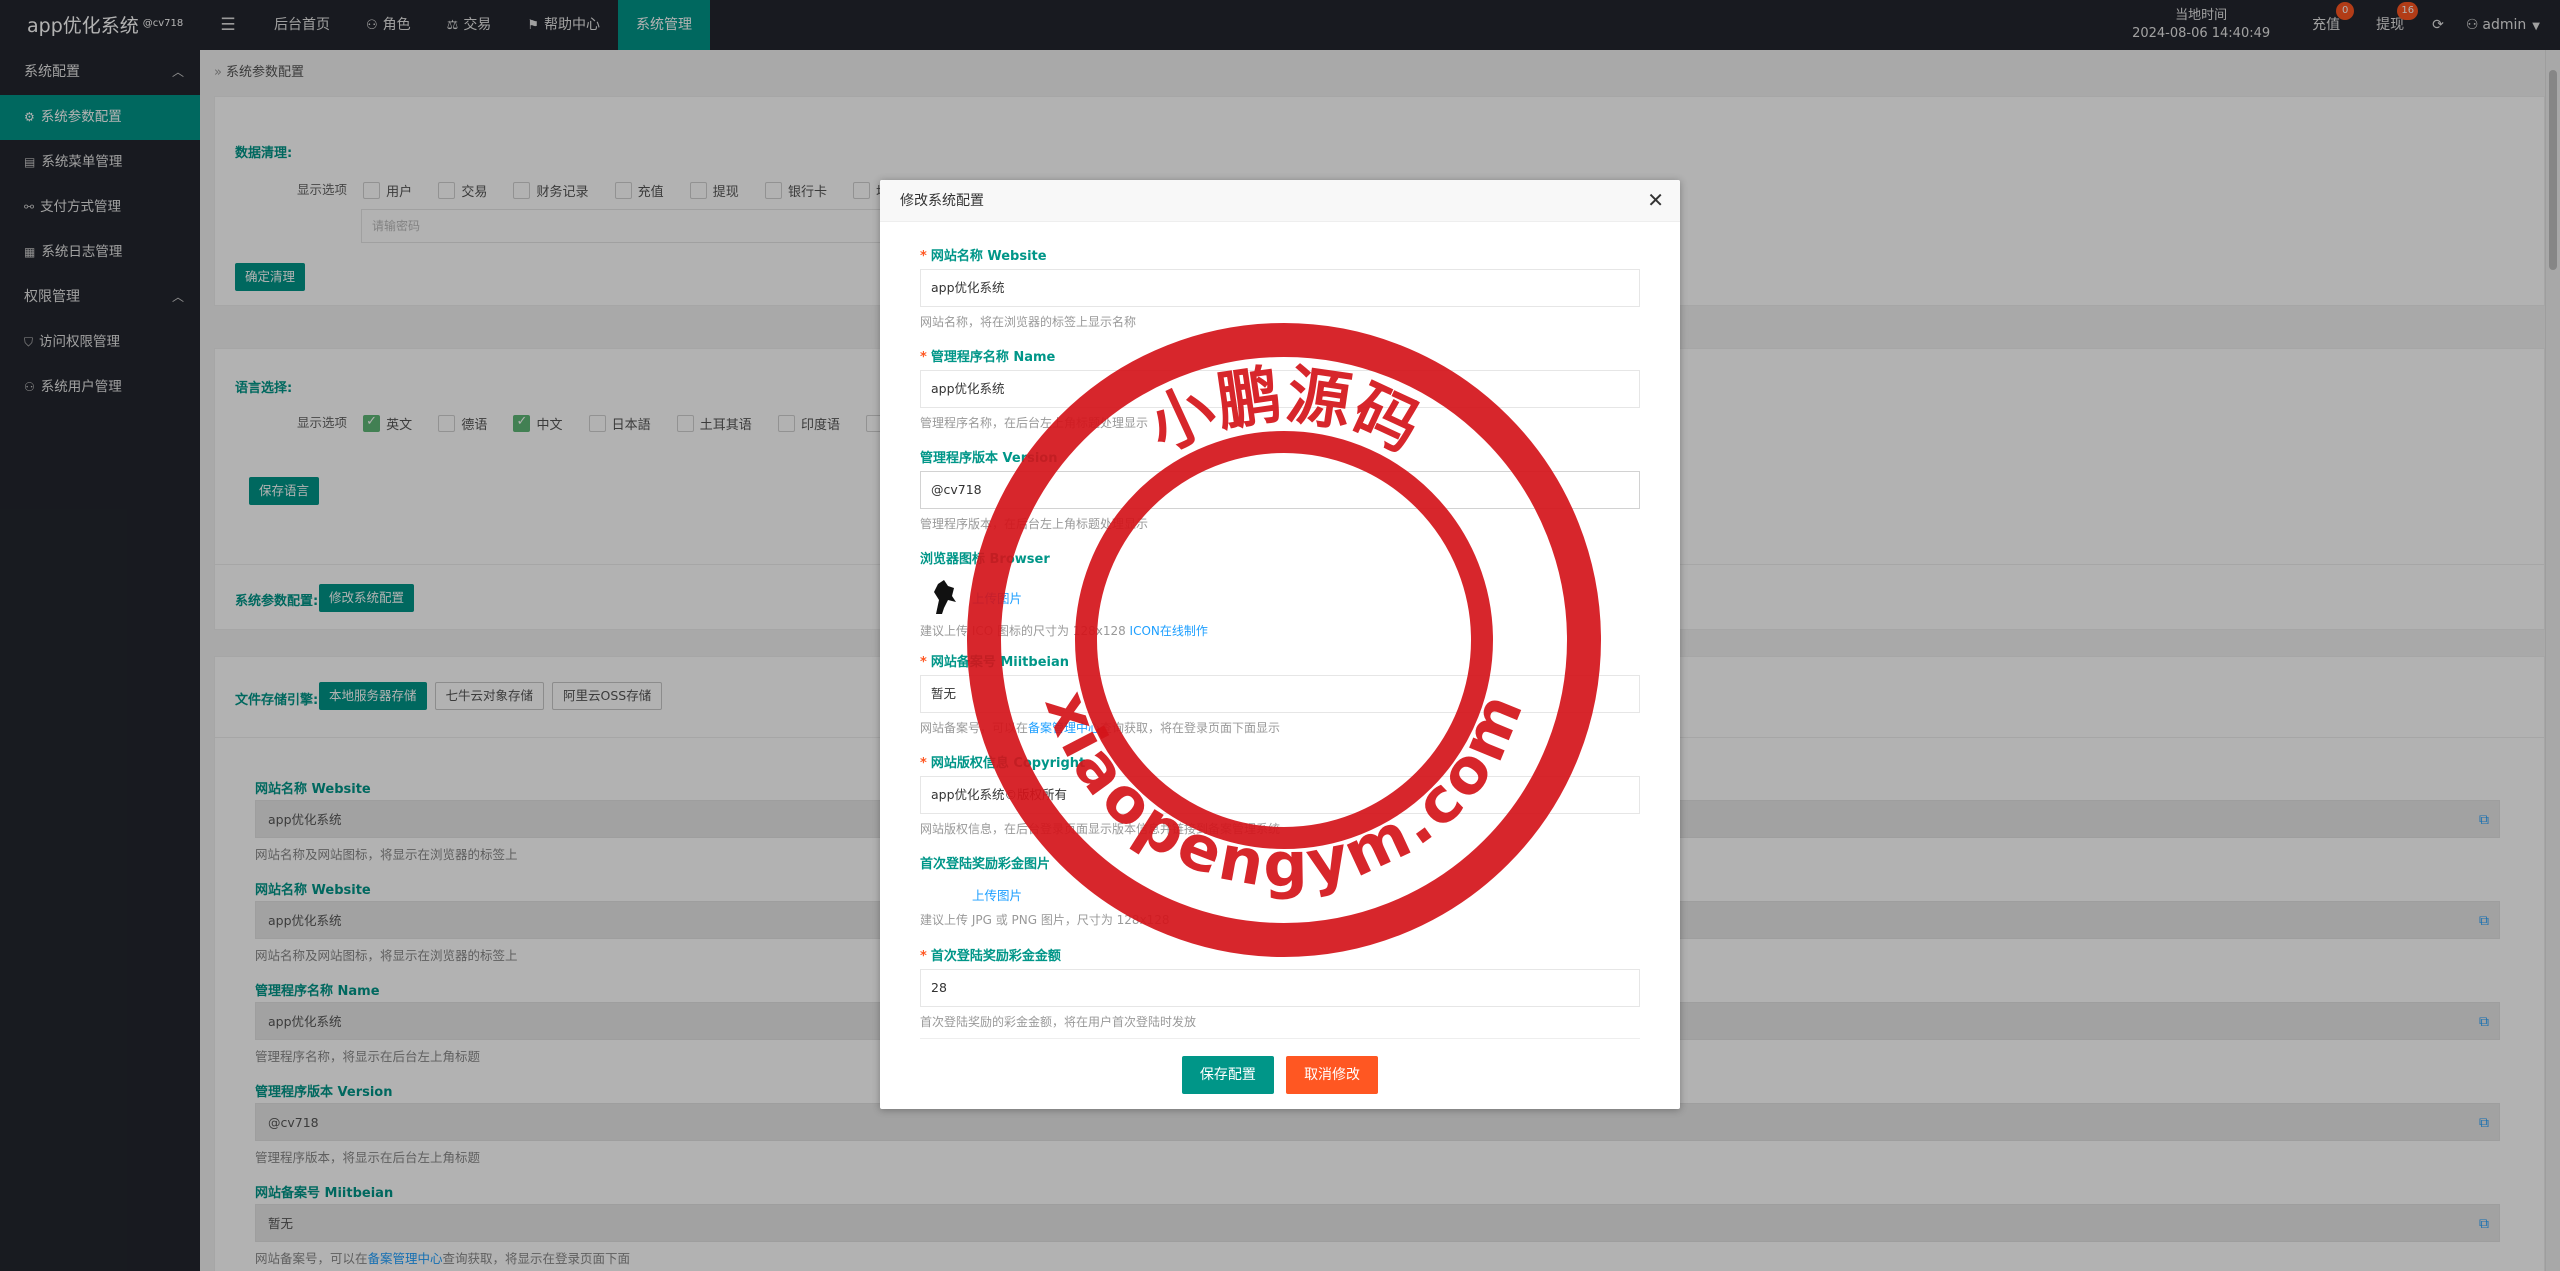 This screenshot has width=2560, height=1271. What do you see at coordinates (1280, 661) in the screenshot?
I see `field-label: * 网站备案号 Miitbeian` at bounding box center [1280, 661].